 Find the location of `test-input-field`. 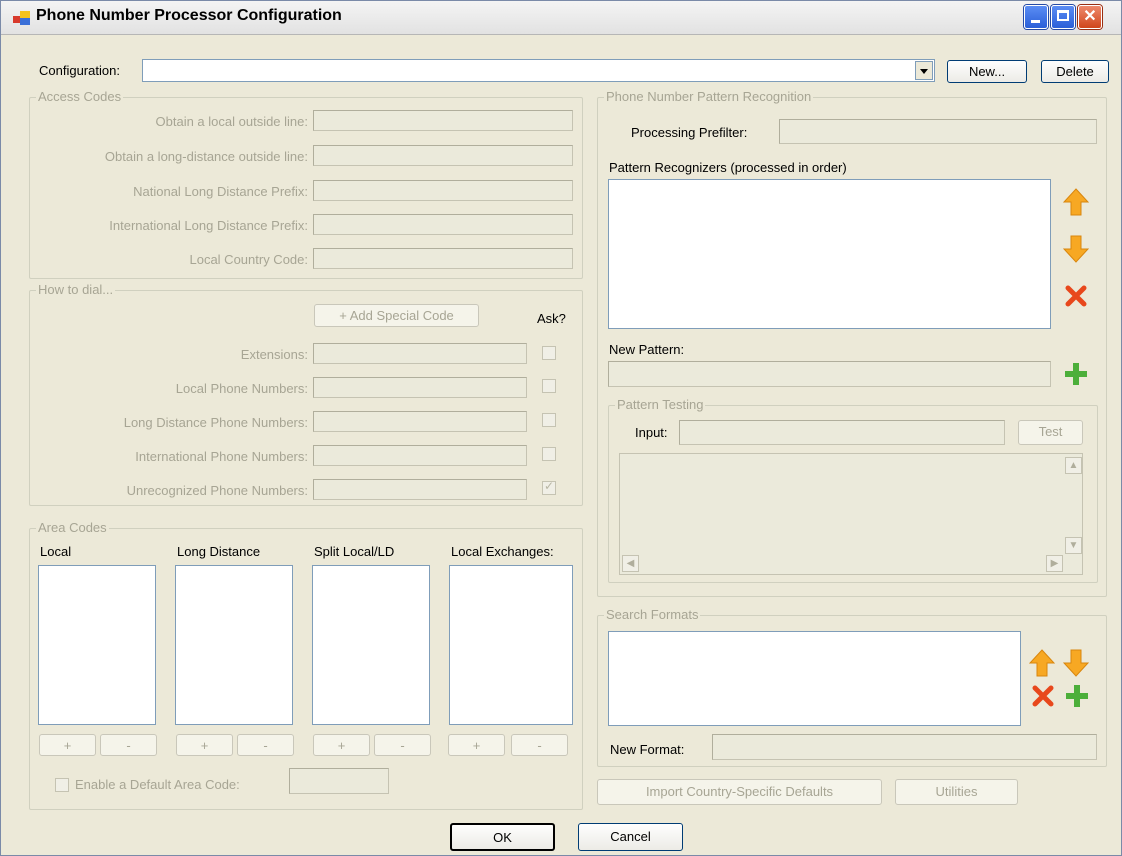

test-input-field is located at coordinates (842, 432).